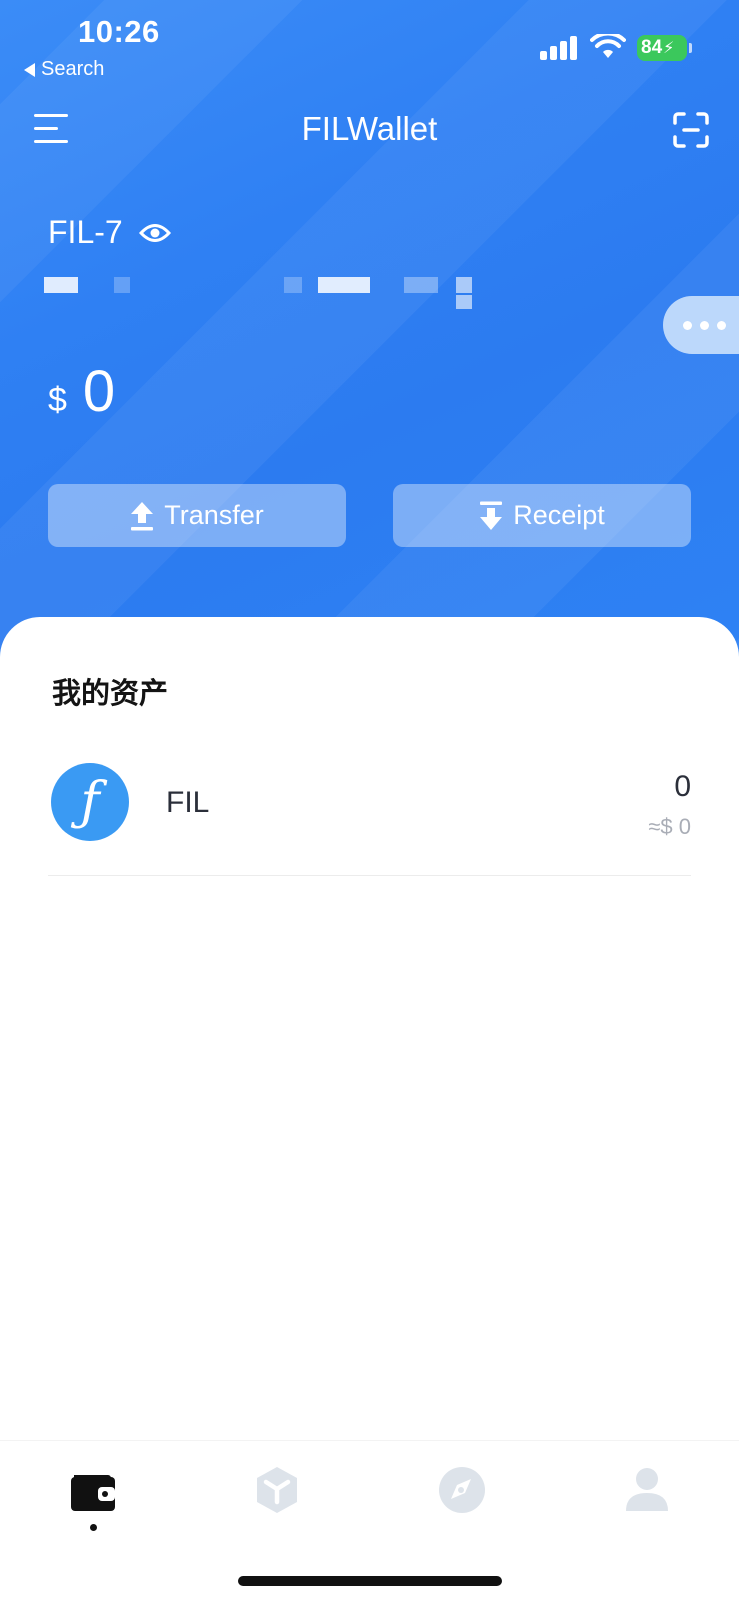 The width and height of the screenshot is (739, 1600). What do you see at coordinates (93, 1490) in the screenshot?
I see `wallet-icon` at bounding box center [93, 1490].